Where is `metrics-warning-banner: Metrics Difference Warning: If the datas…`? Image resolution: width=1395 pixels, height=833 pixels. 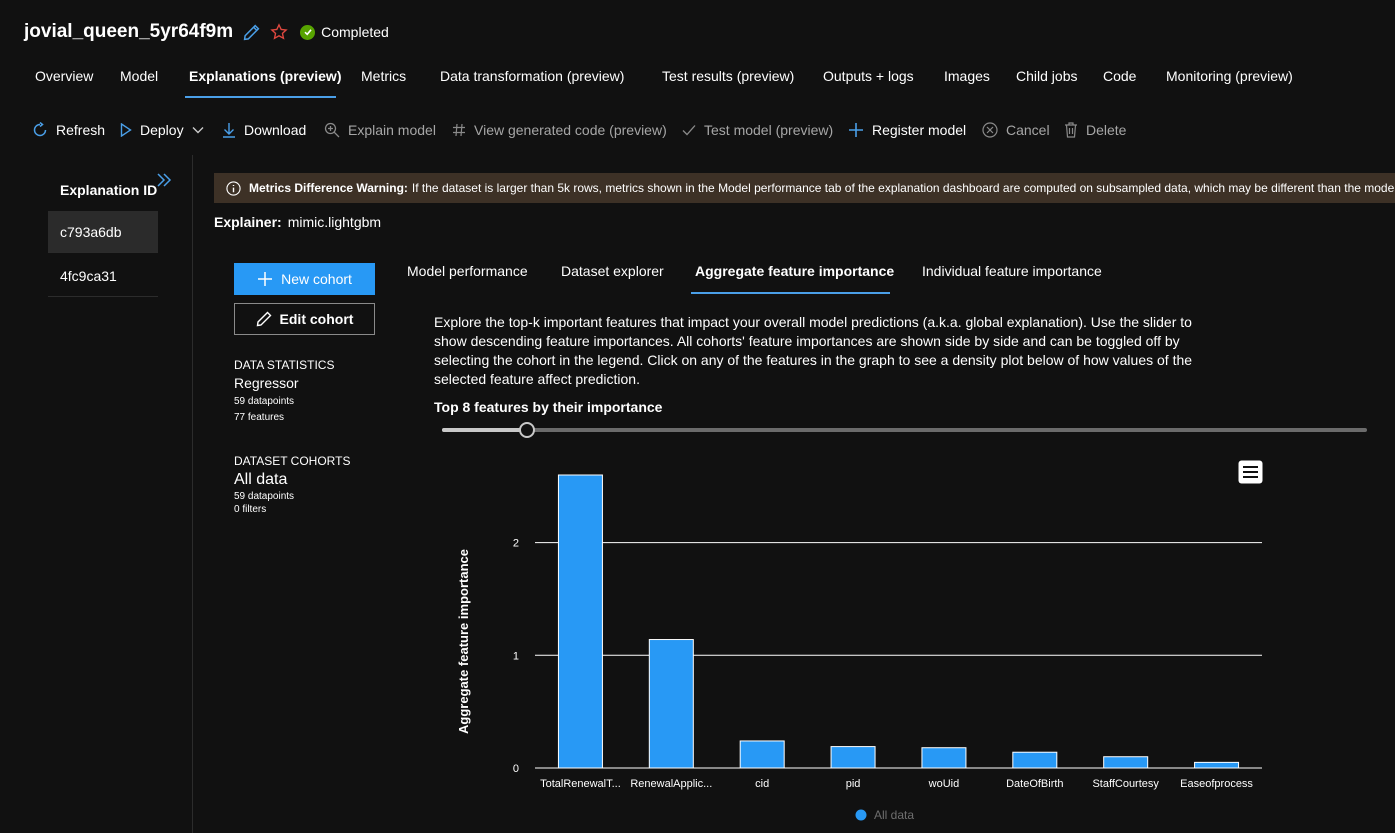
metrics-warning-banner: Metrics Difference Warning: If the datas… is located at coordinates (804, 188).